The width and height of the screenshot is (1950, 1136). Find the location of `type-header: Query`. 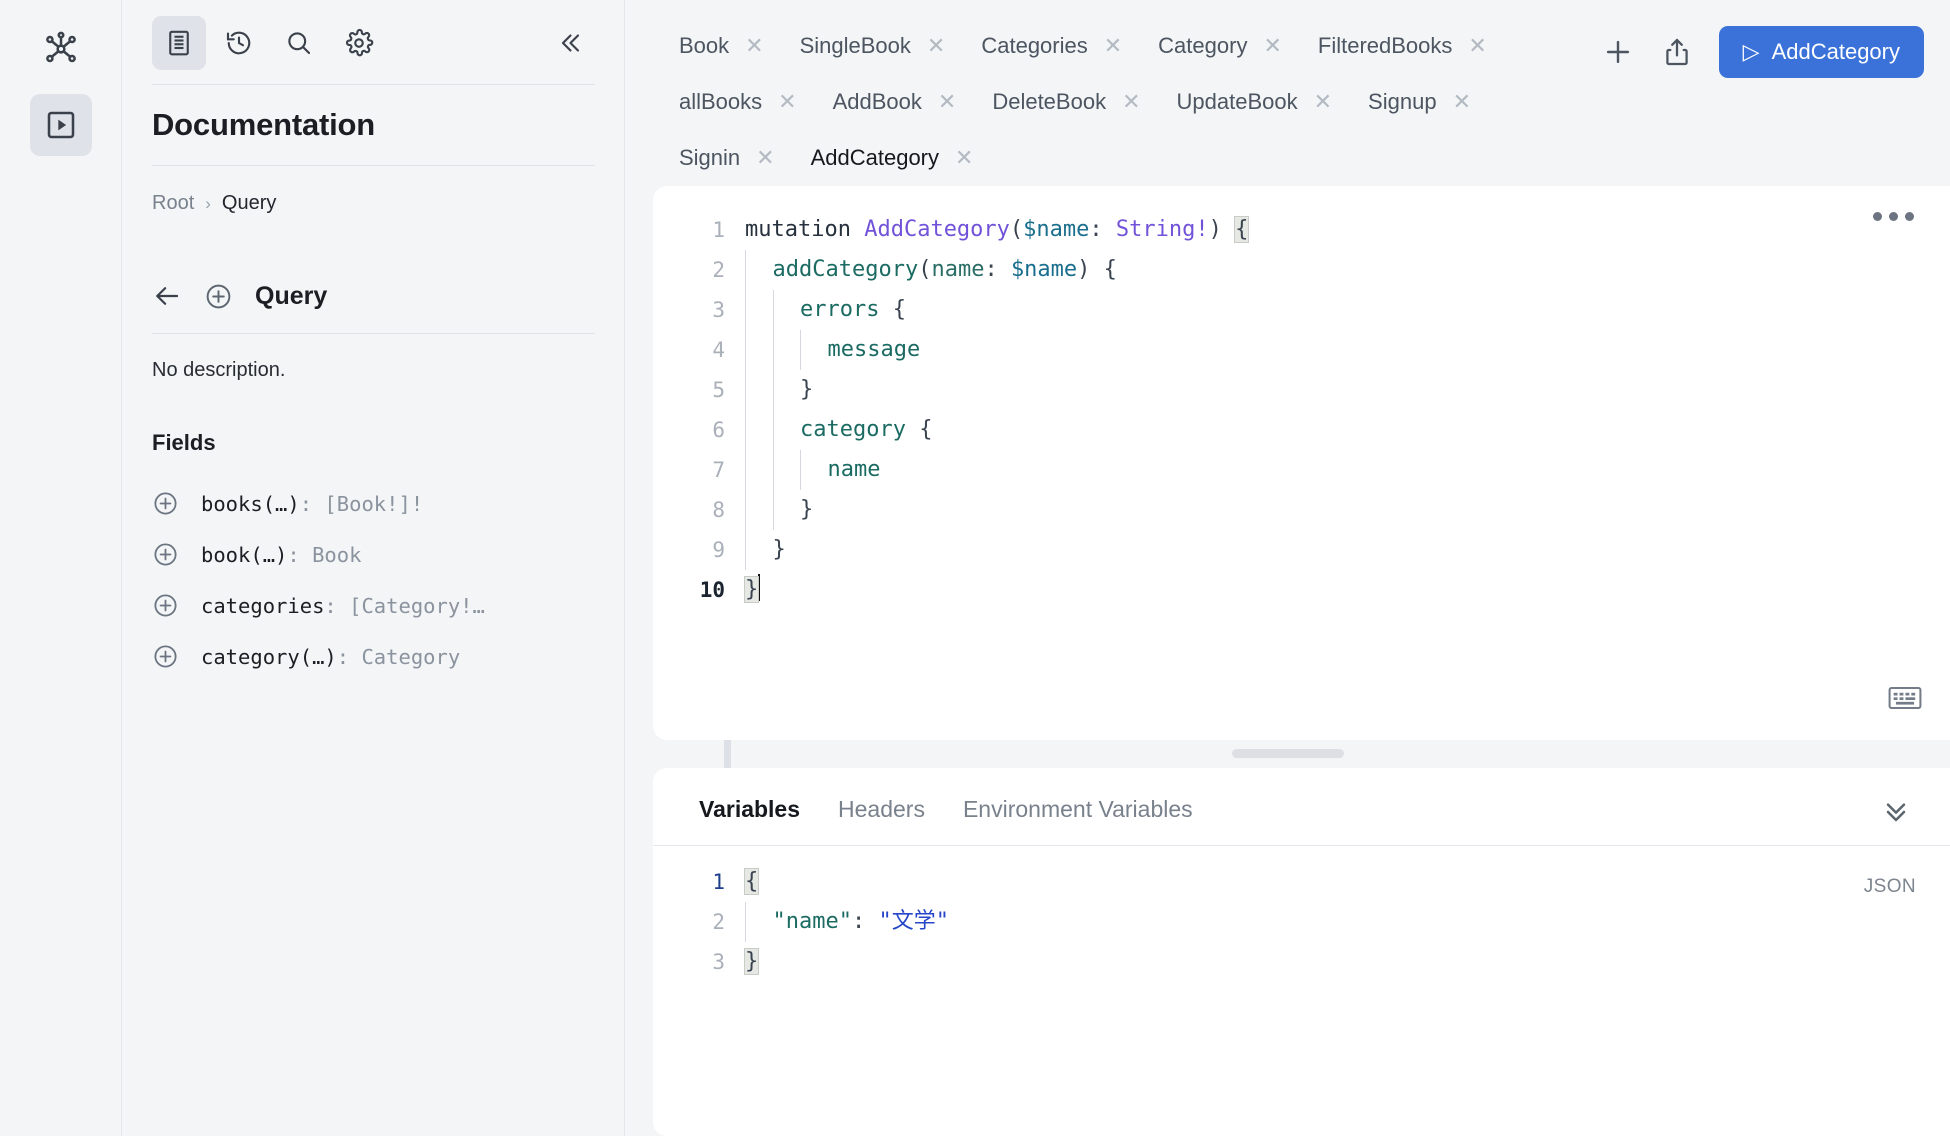

type-header: Query is located at coordinates (373, 263).